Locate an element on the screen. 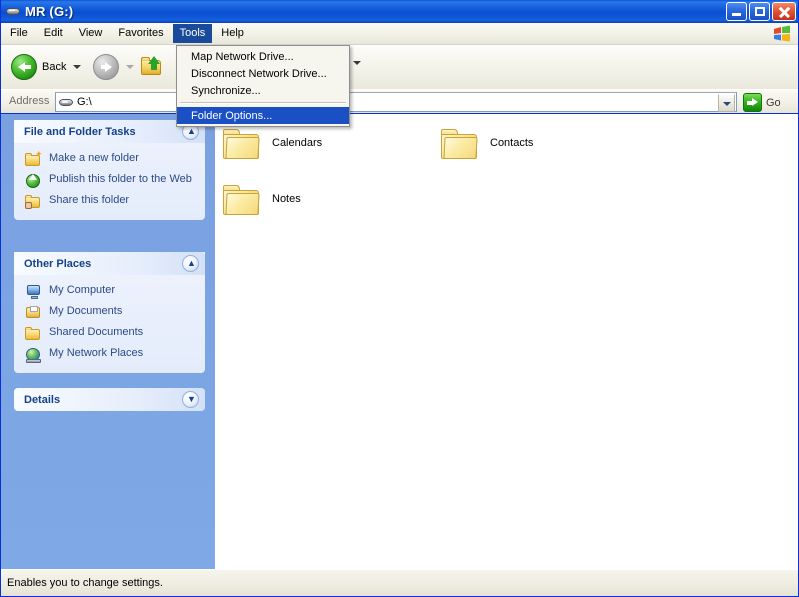 Image resolution: width=799 pixels, height=597 pixels. address-label: Address is located at coordinates (29, 101).